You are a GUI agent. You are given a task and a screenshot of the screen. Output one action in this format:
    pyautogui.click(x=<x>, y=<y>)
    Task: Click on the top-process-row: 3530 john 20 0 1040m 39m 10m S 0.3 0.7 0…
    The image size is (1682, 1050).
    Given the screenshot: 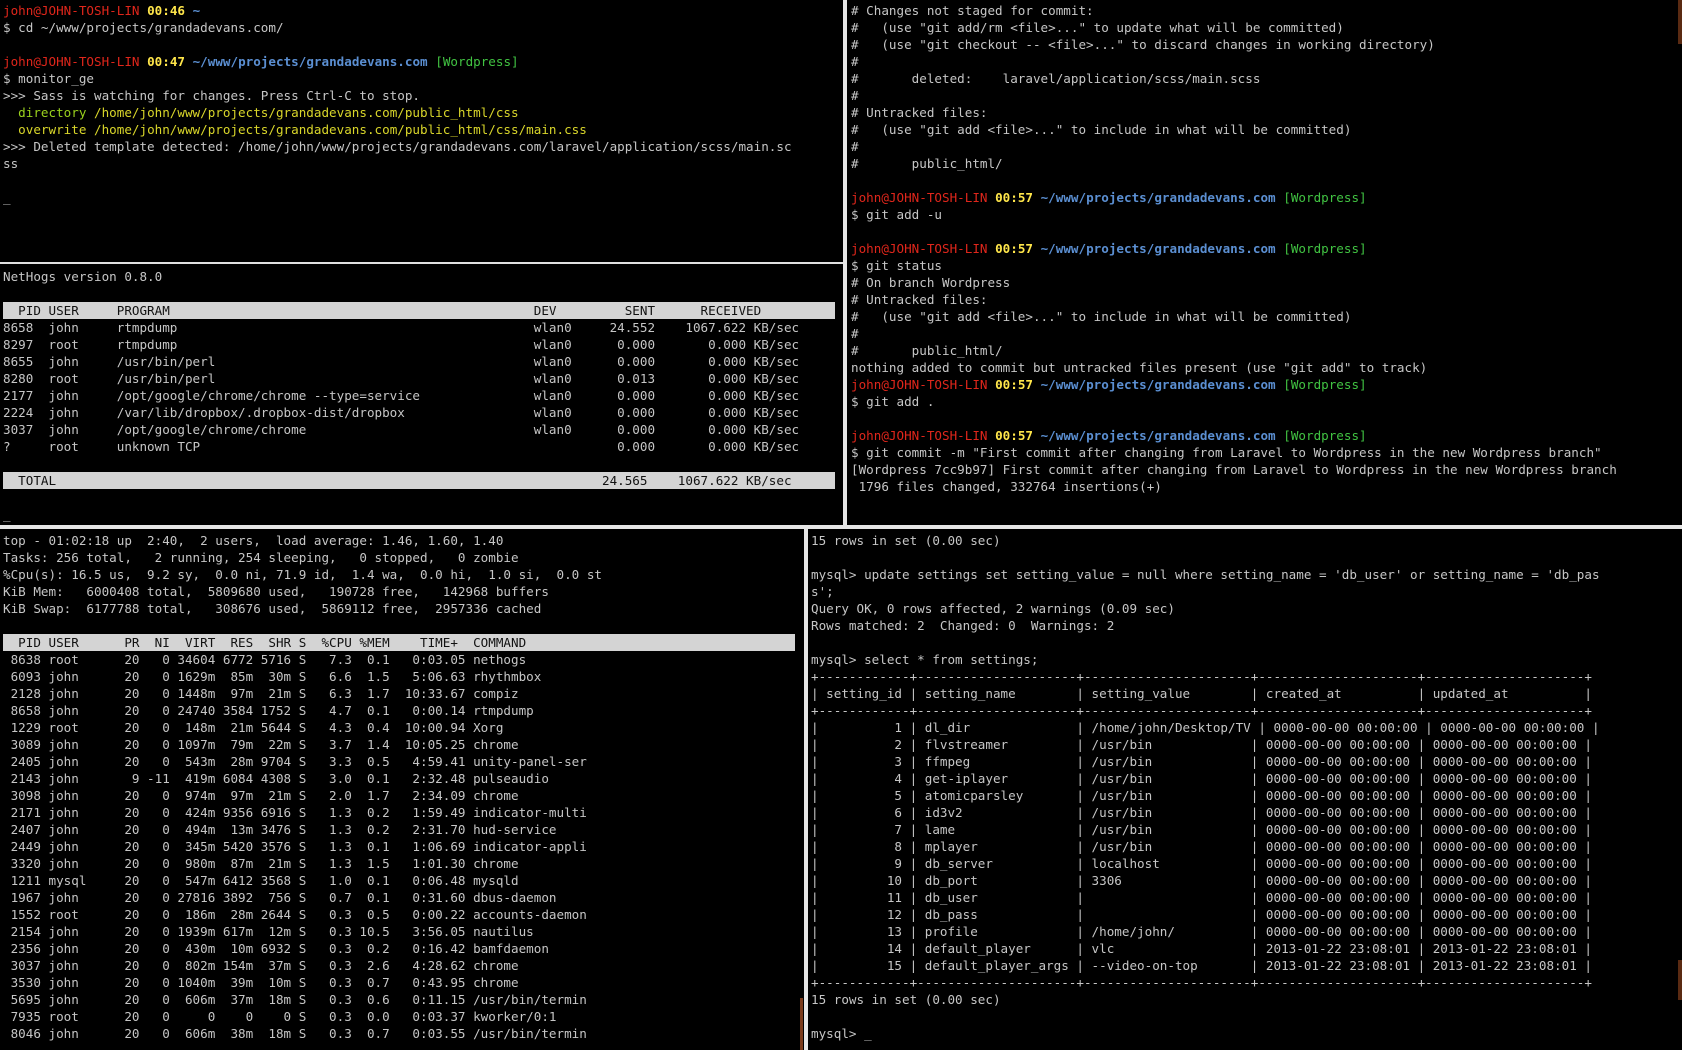 What is the action you would take?
    pyautogui.click(x=261, y=982)
    